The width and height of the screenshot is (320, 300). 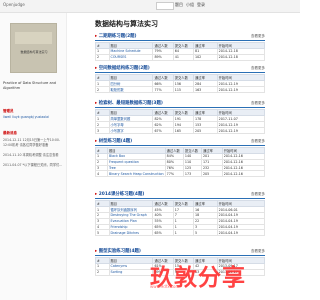 I want to click on section-title: ▸ 树型练习题(4题), so click(x=113, y=141).